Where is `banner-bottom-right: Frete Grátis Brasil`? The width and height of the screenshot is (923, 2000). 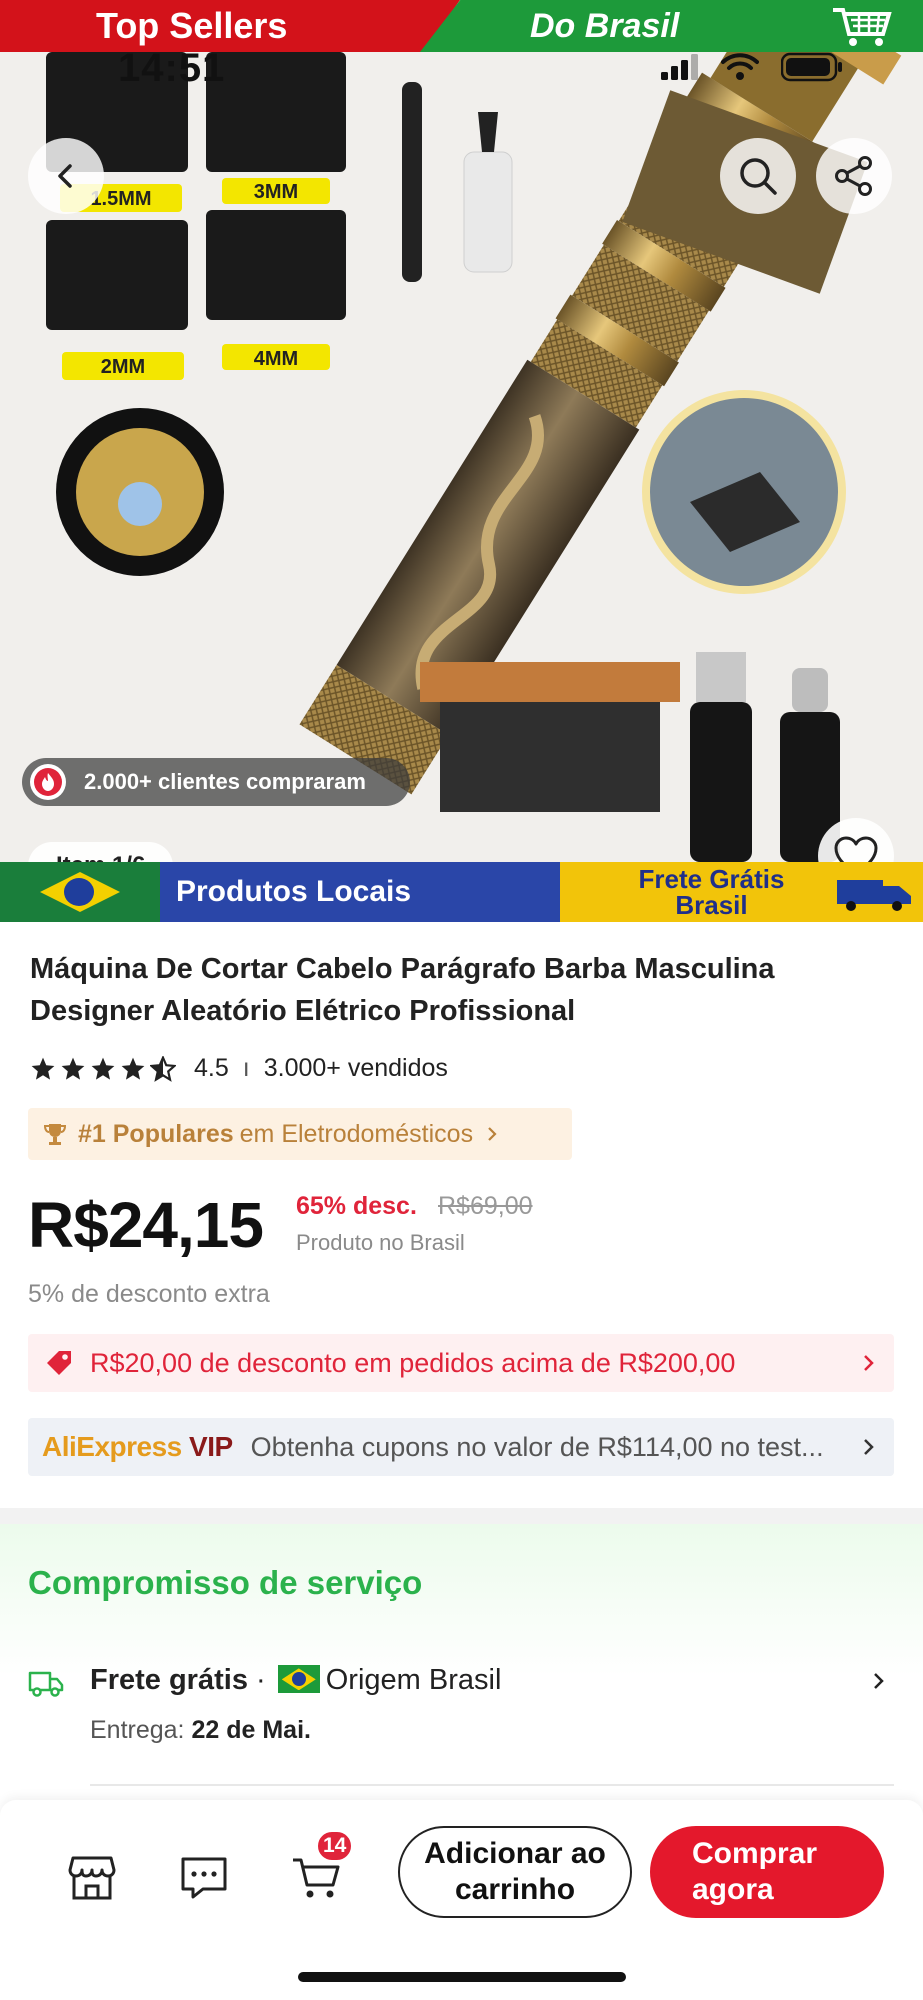 banner-bottom-right: Frete Grátis Brasil is located at coordinates (711, 892).